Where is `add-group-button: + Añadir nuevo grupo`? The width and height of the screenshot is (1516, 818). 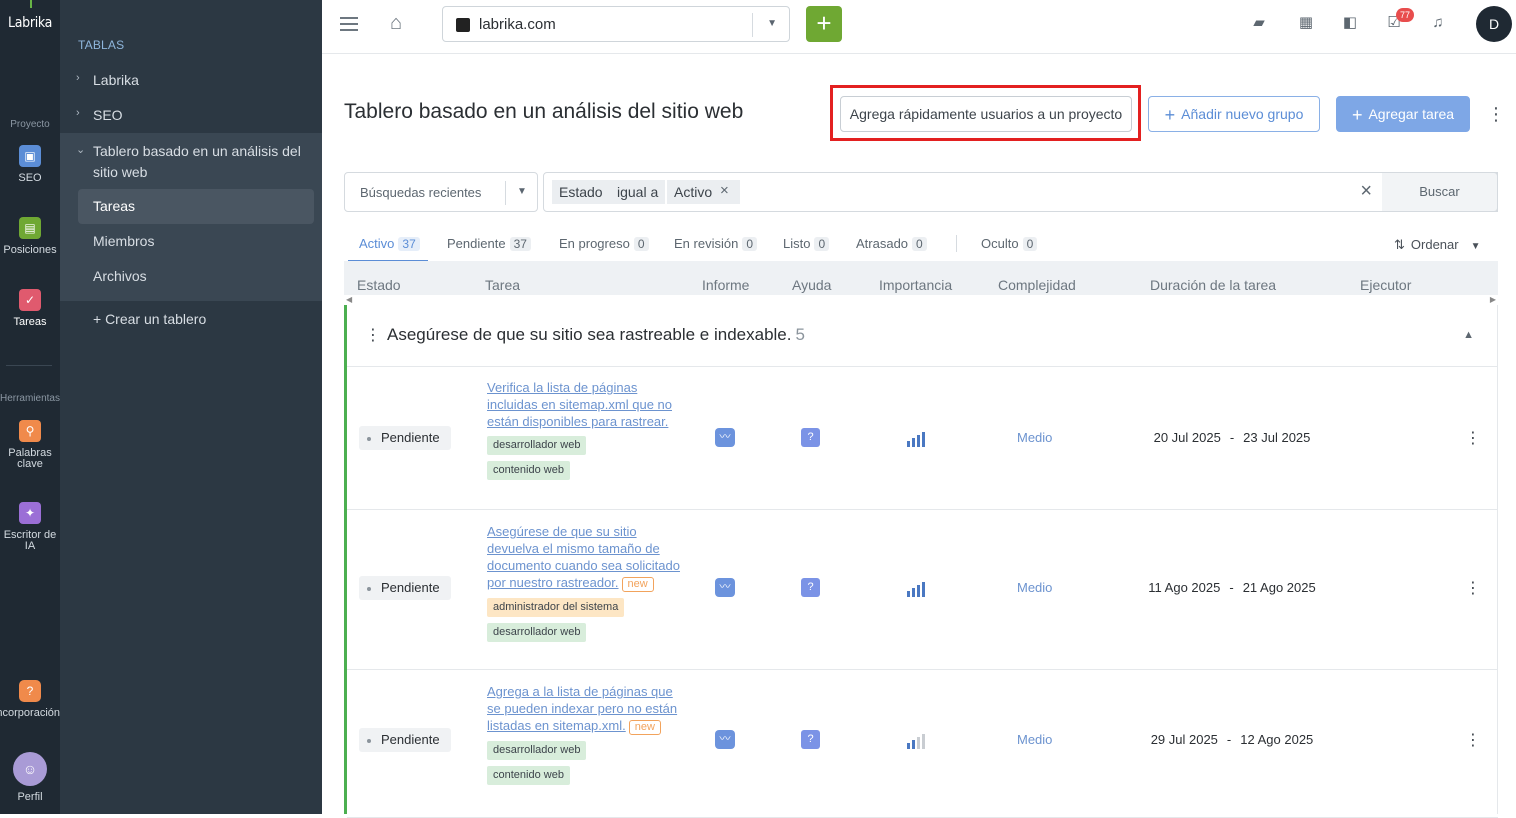
add-group-button: + Añadir nuevo grupo is located at coordinates (1234, 114).